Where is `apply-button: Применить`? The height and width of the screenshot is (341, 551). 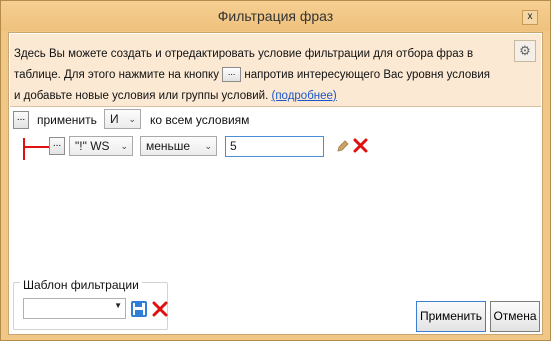
apply-button: Применить is located at coordinates (451, 316).